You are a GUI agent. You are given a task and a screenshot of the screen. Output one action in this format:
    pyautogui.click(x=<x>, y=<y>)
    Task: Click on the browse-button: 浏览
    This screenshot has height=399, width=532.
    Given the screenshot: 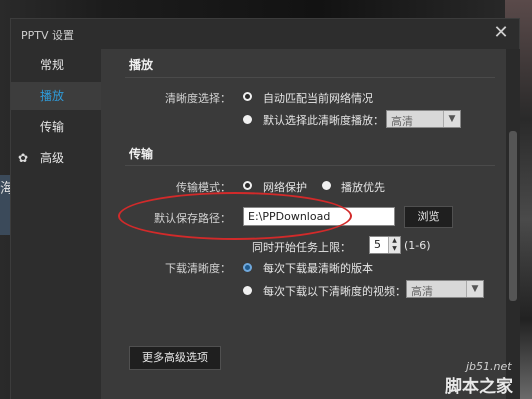 What is the action you would take?
    pyautogui.click(x=428, y=217)
    